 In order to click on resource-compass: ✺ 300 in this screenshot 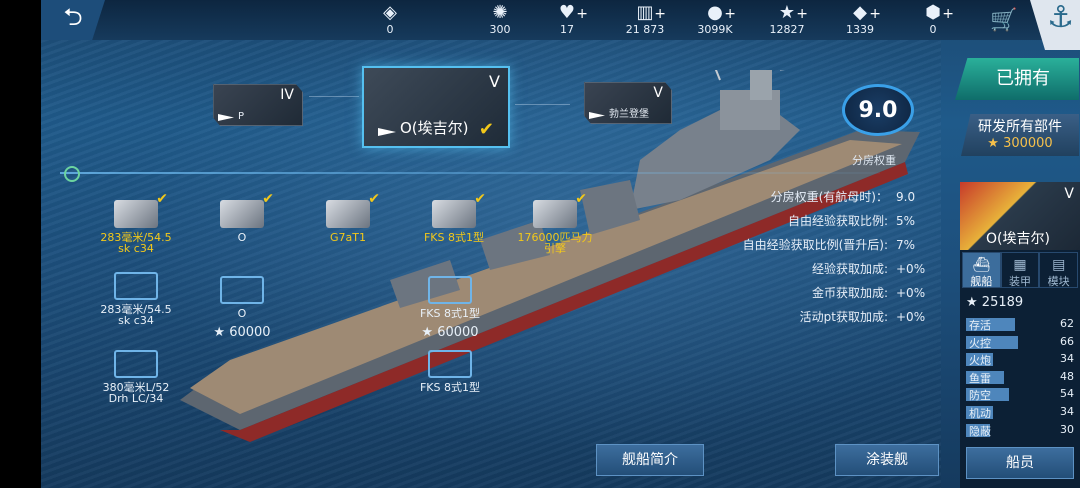, I will do `click(500, 20)`.